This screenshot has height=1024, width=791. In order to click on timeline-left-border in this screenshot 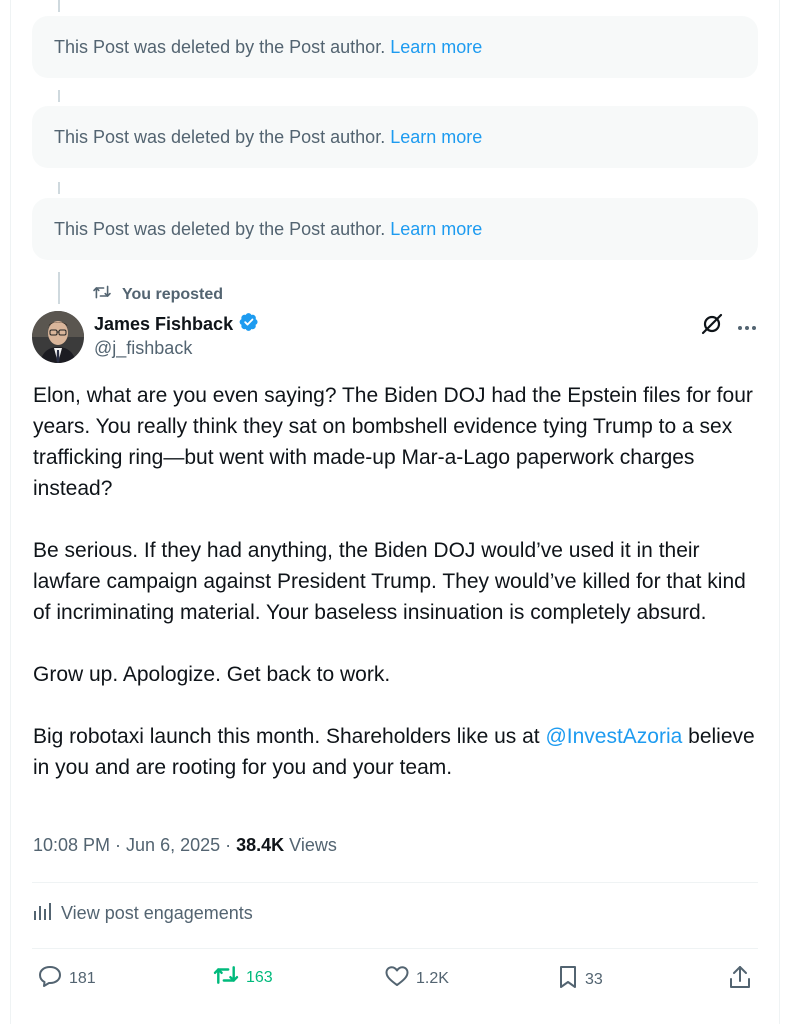, I will do `click(10, 512)`.